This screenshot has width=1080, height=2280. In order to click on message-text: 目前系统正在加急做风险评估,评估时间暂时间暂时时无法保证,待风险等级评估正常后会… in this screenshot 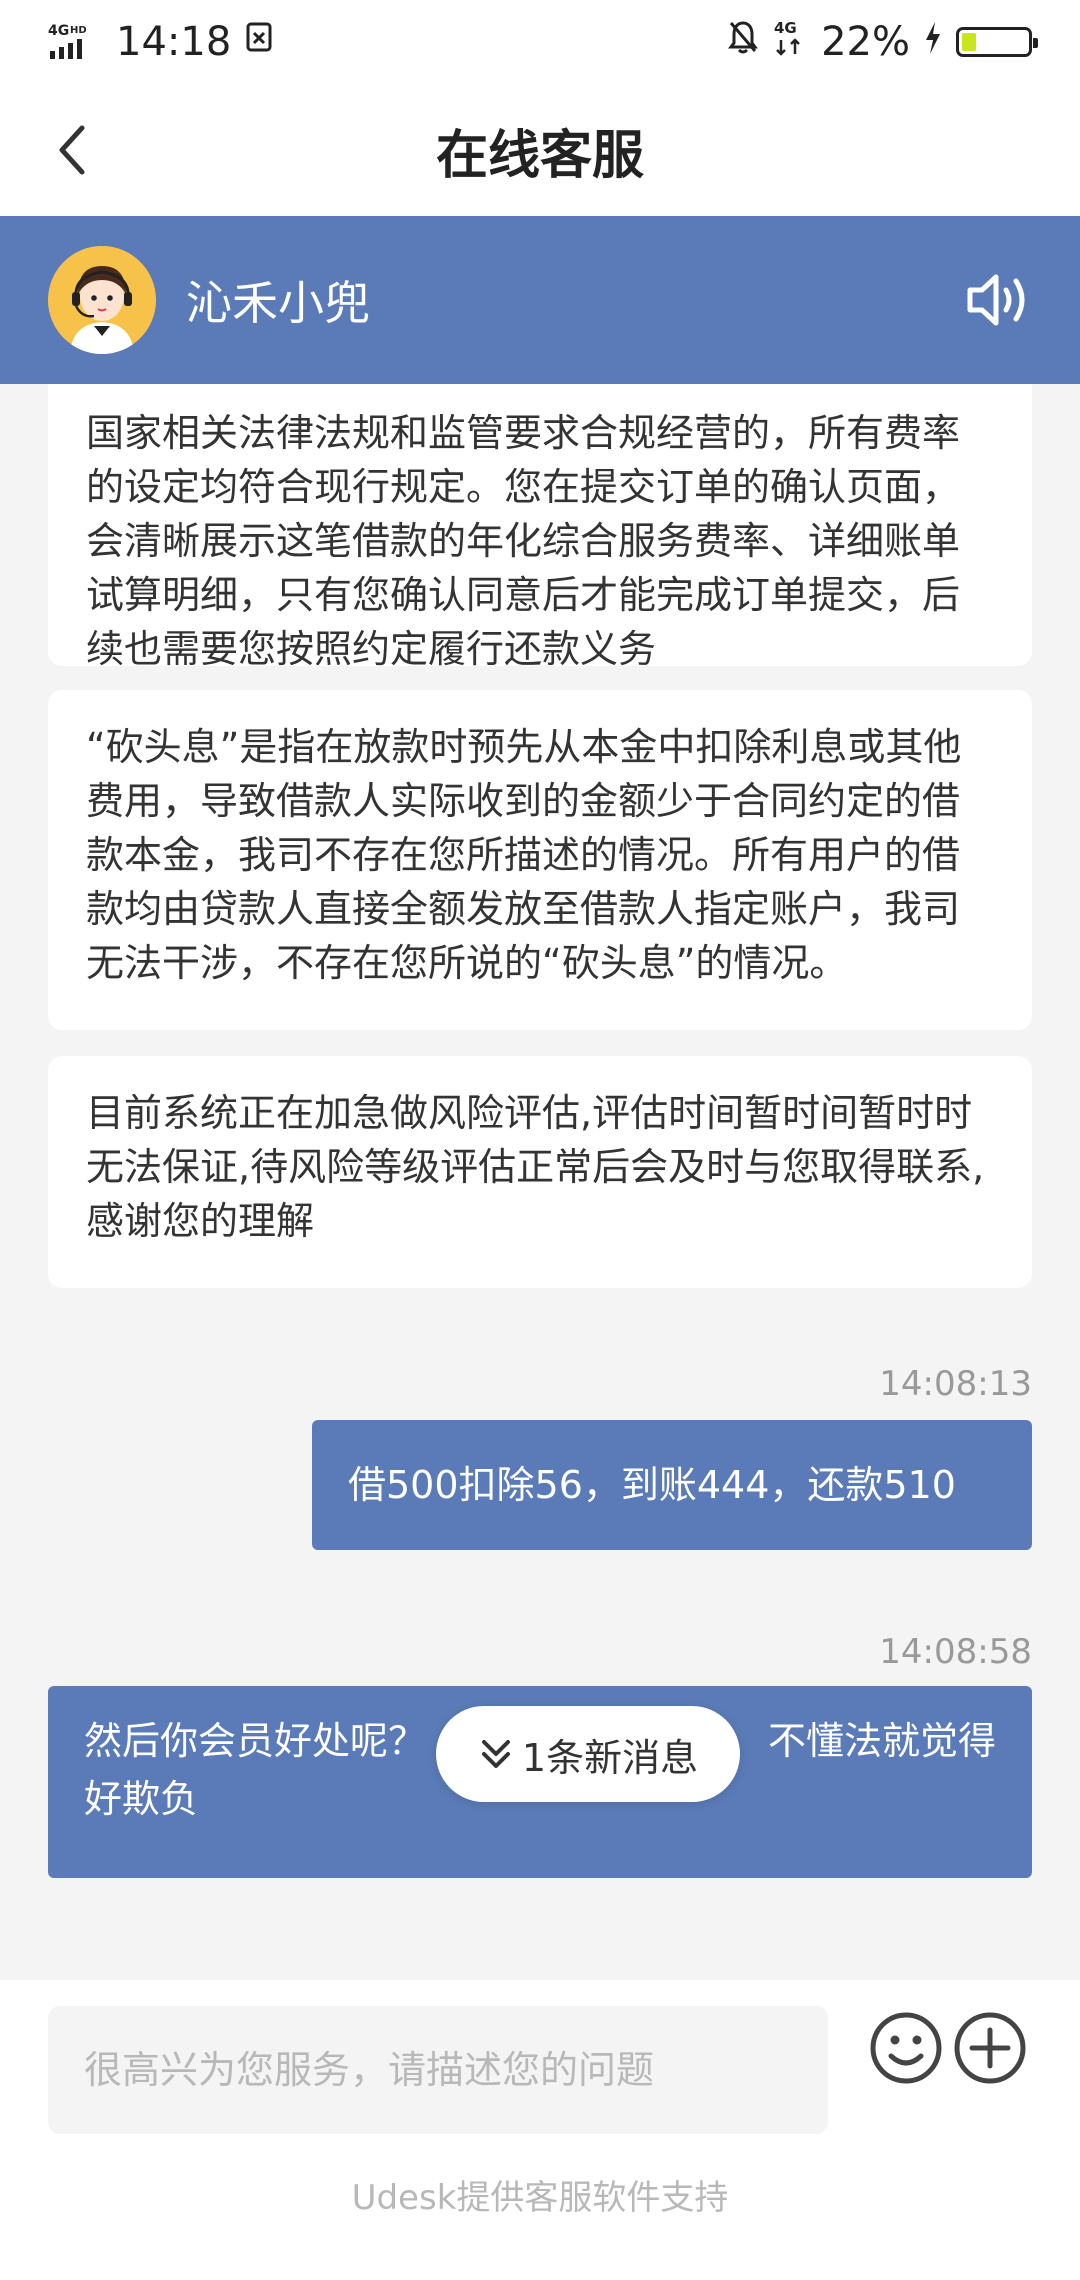, I will do `click(535, 1167)`.